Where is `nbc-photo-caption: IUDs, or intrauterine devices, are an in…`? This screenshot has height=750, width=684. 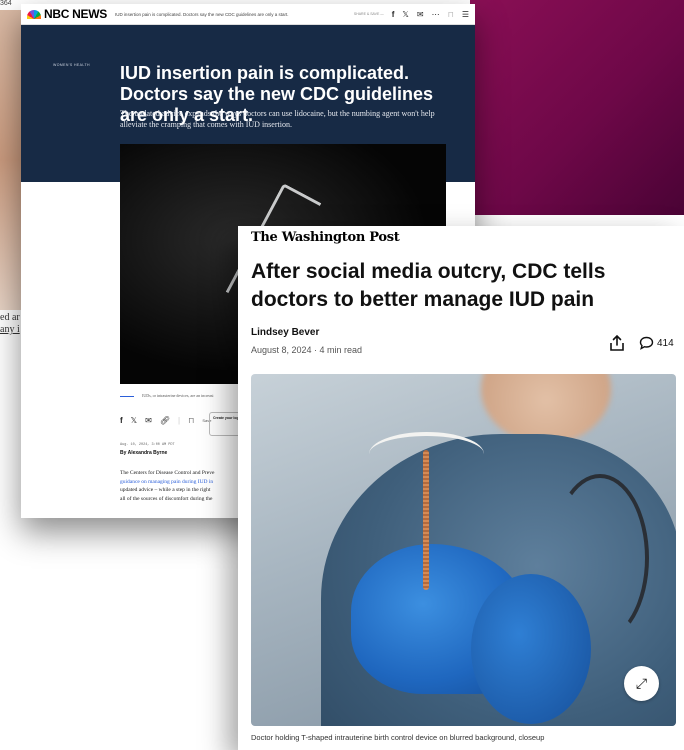
nbc-photo-caption: IUDs, or intrauterine devices, are an in… is located at coordinates (178, 395).